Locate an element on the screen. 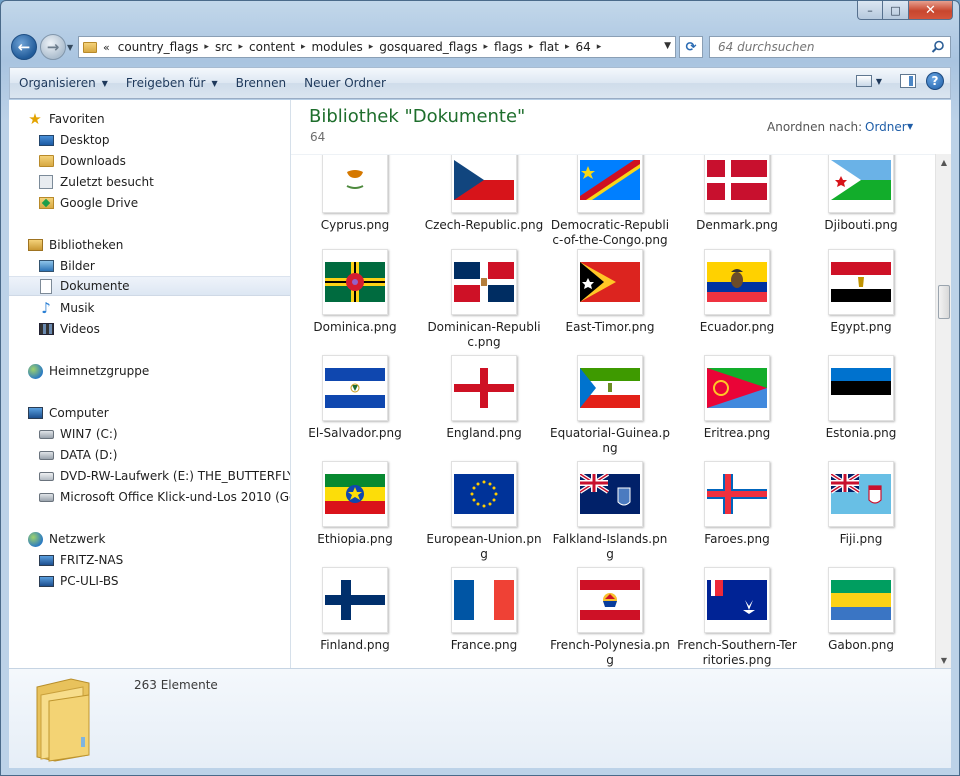  title-bar: – □ ✕ is located at coordinates (480, 15).